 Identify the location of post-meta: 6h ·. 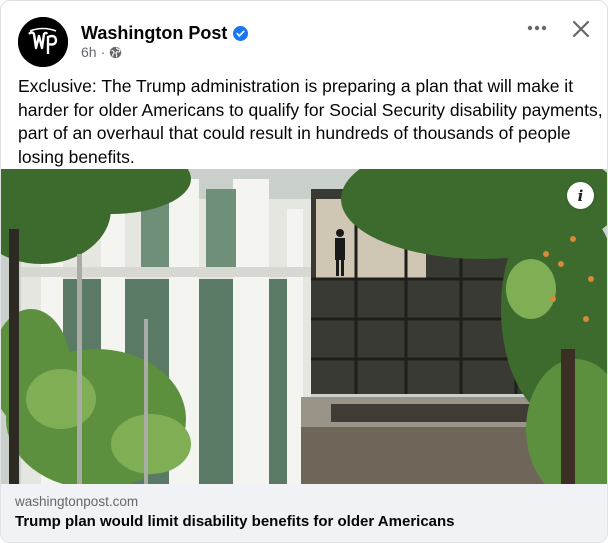
(101, 52).